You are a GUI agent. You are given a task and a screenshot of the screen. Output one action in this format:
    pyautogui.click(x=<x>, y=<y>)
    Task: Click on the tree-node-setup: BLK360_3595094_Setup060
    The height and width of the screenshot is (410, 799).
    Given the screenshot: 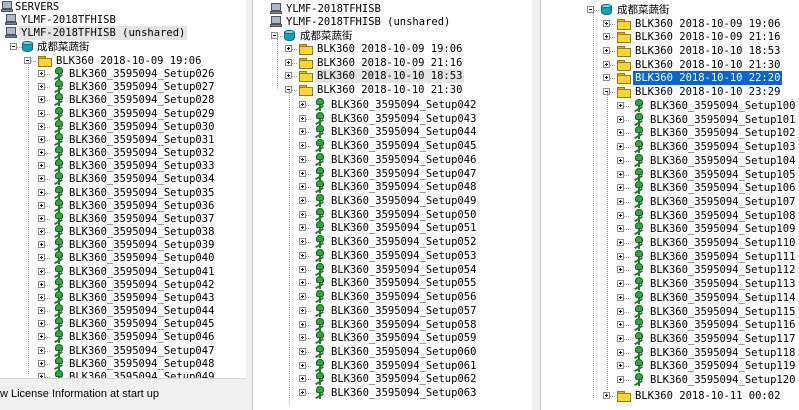 What is the action you would take?
    pyautogui.click(x=393, y=352)
    